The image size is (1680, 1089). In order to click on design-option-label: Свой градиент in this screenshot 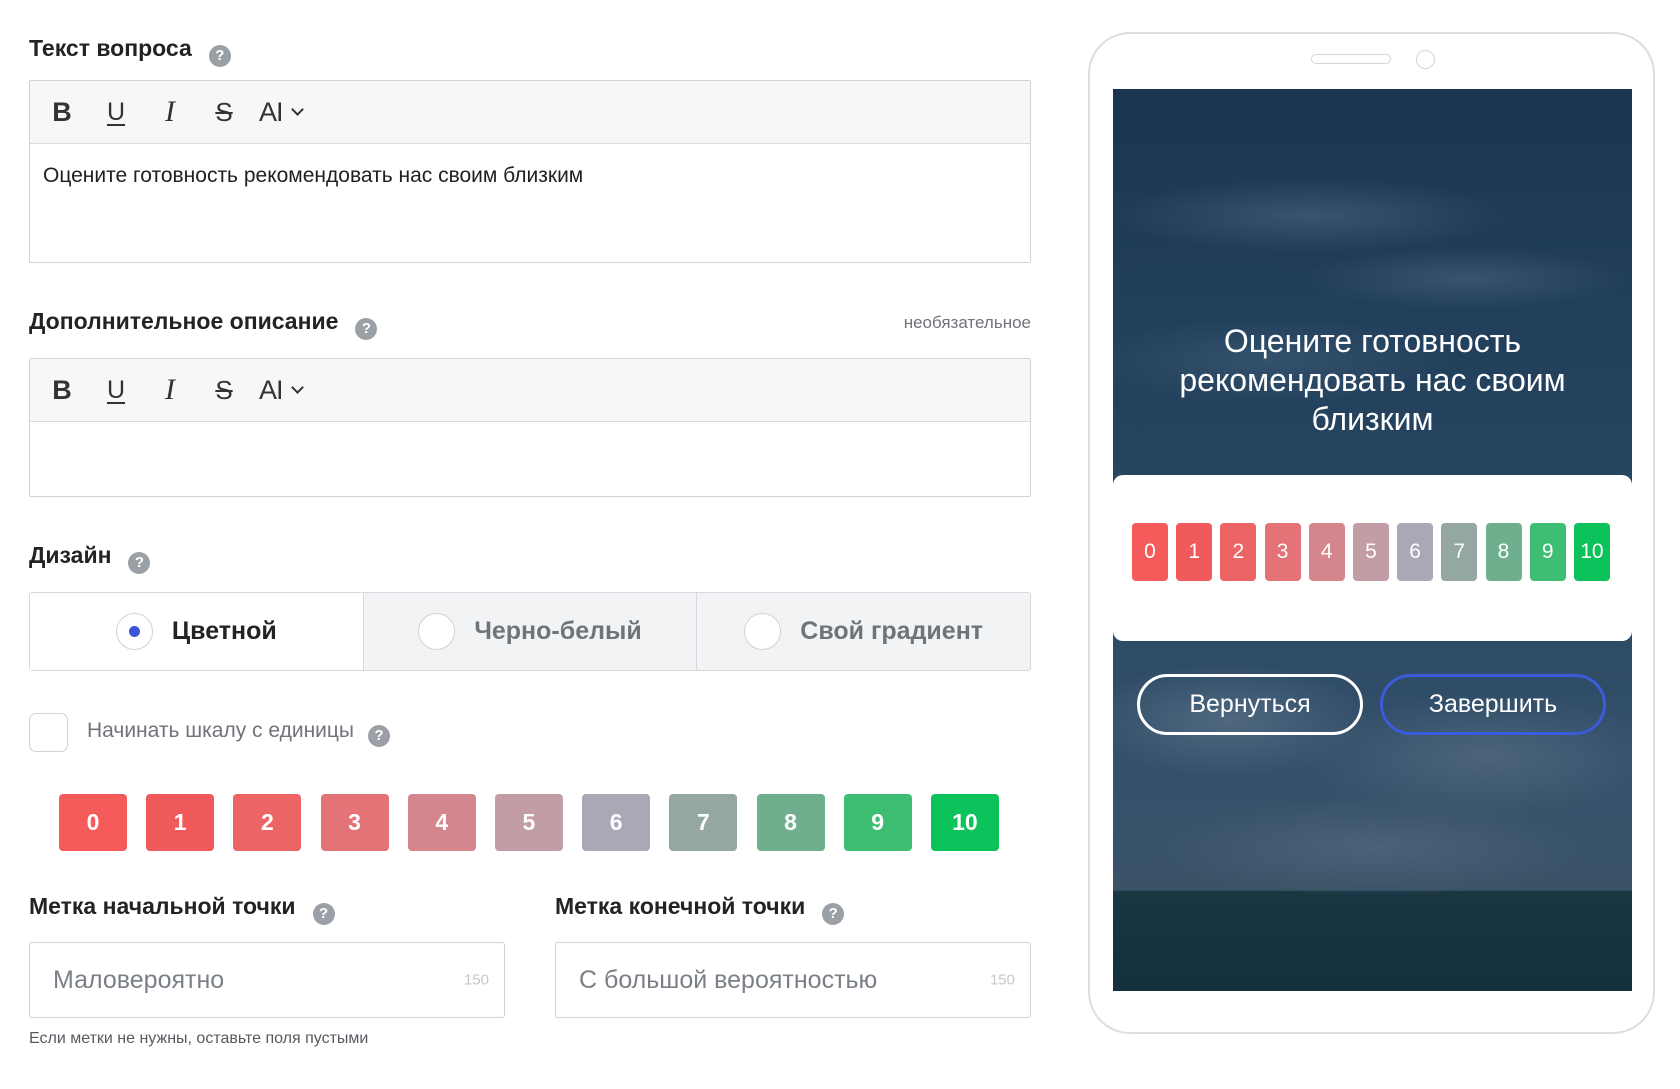, I will do `click(892, 631)`.